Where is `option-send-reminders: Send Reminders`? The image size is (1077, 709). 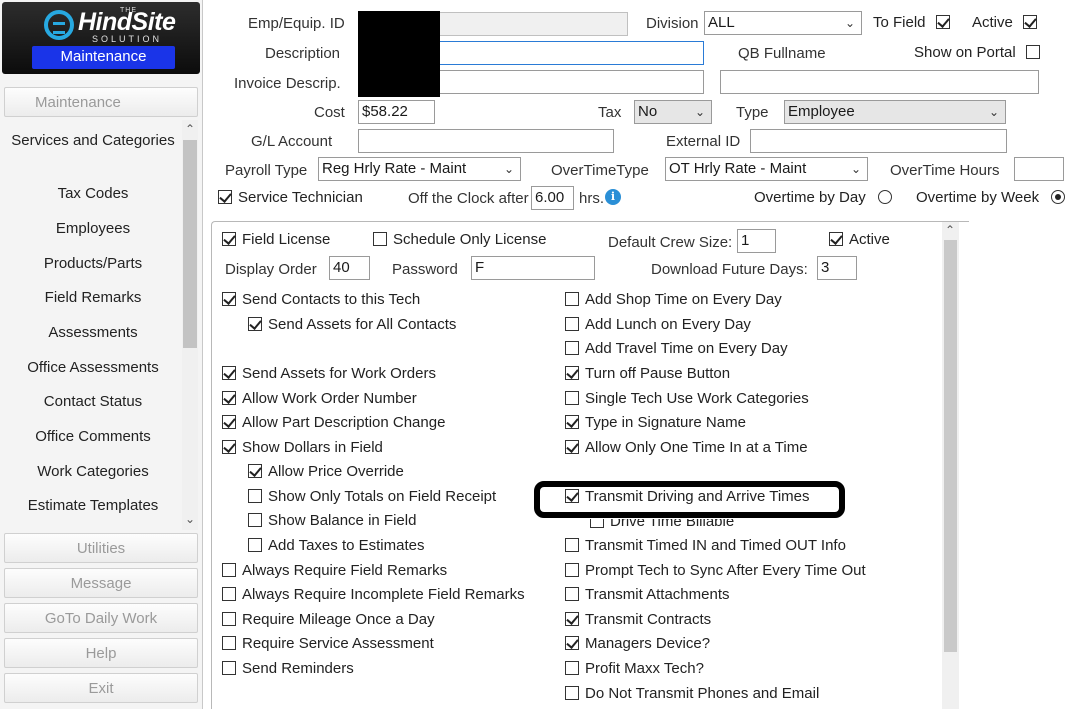
option-send-reminders: Send Reminders is located at coordinates (288, 668).